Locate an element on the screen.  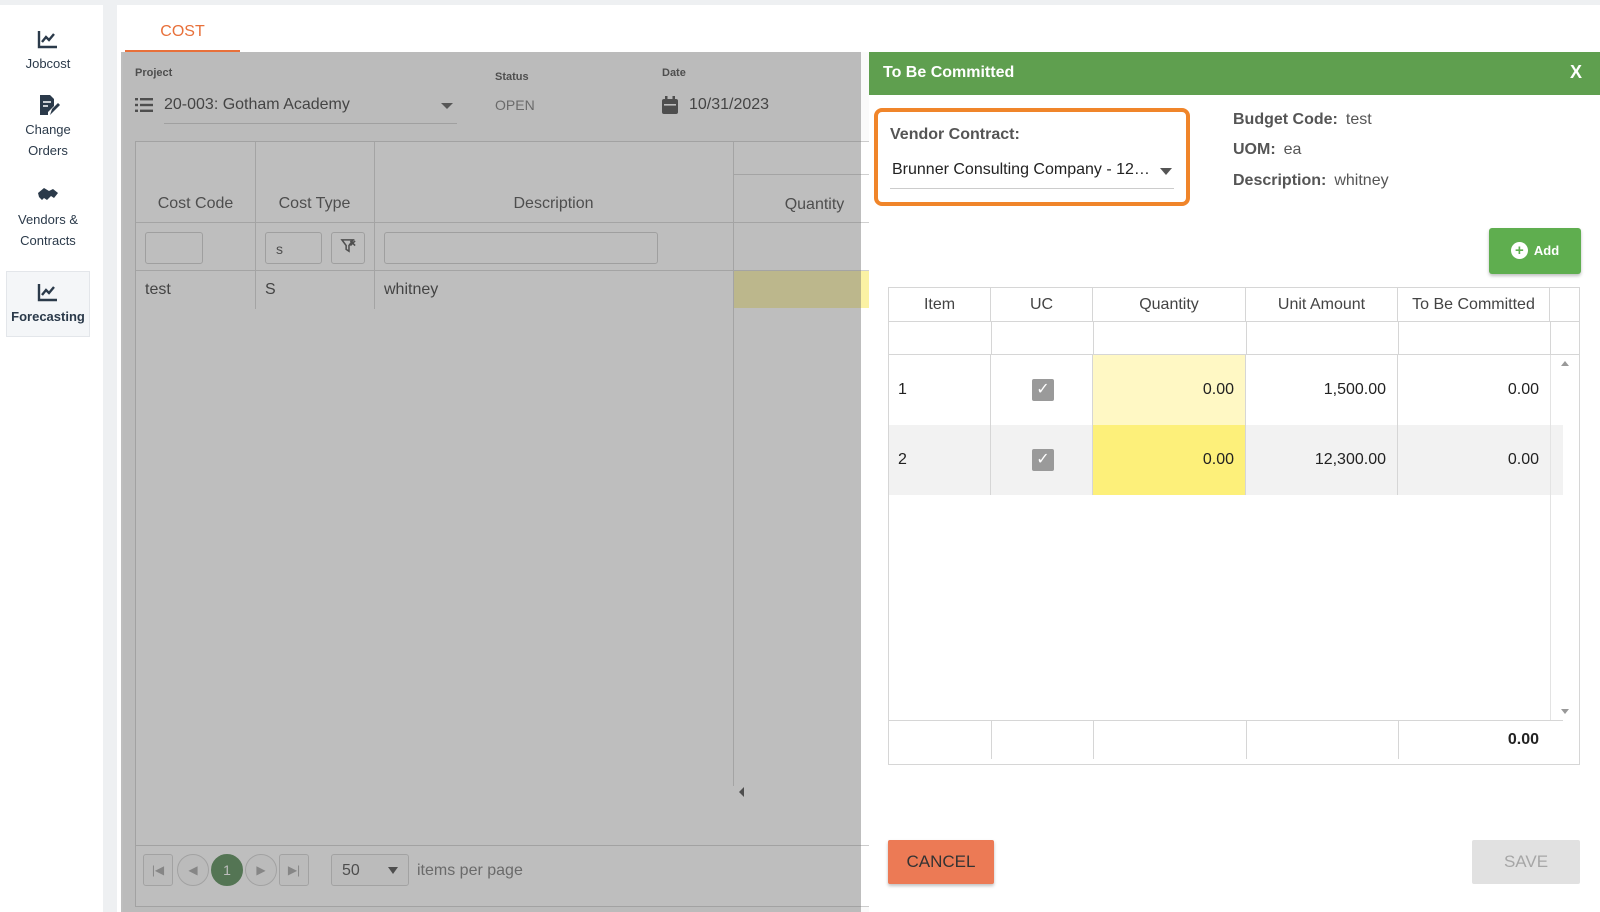
uom-value: ea is located at coordinates (1292, 149).